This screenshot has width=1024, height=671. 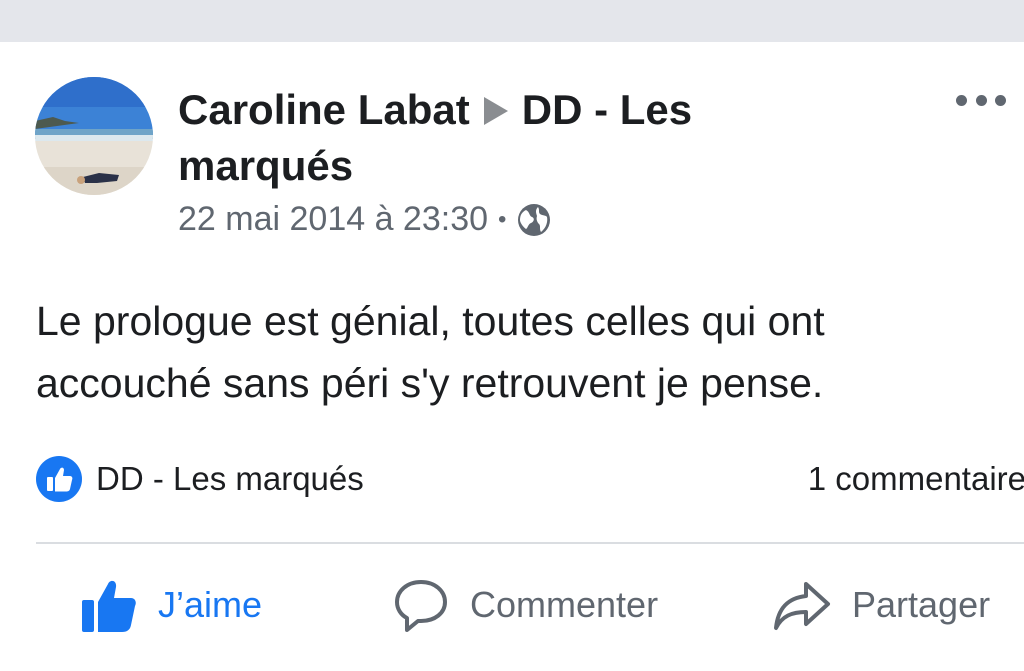 I want to click on divider, so click(x=530, y=543).